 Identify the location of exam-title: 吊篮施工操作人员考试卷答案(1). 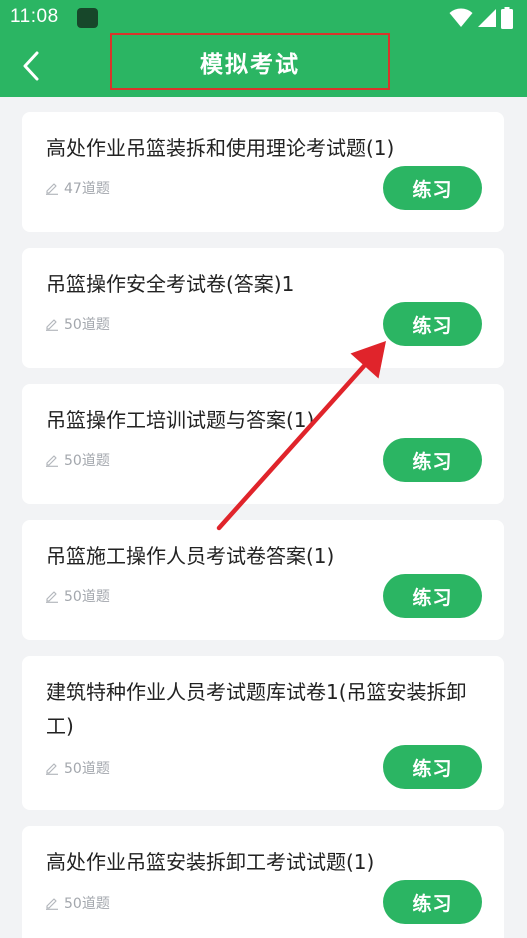
(190, 556).